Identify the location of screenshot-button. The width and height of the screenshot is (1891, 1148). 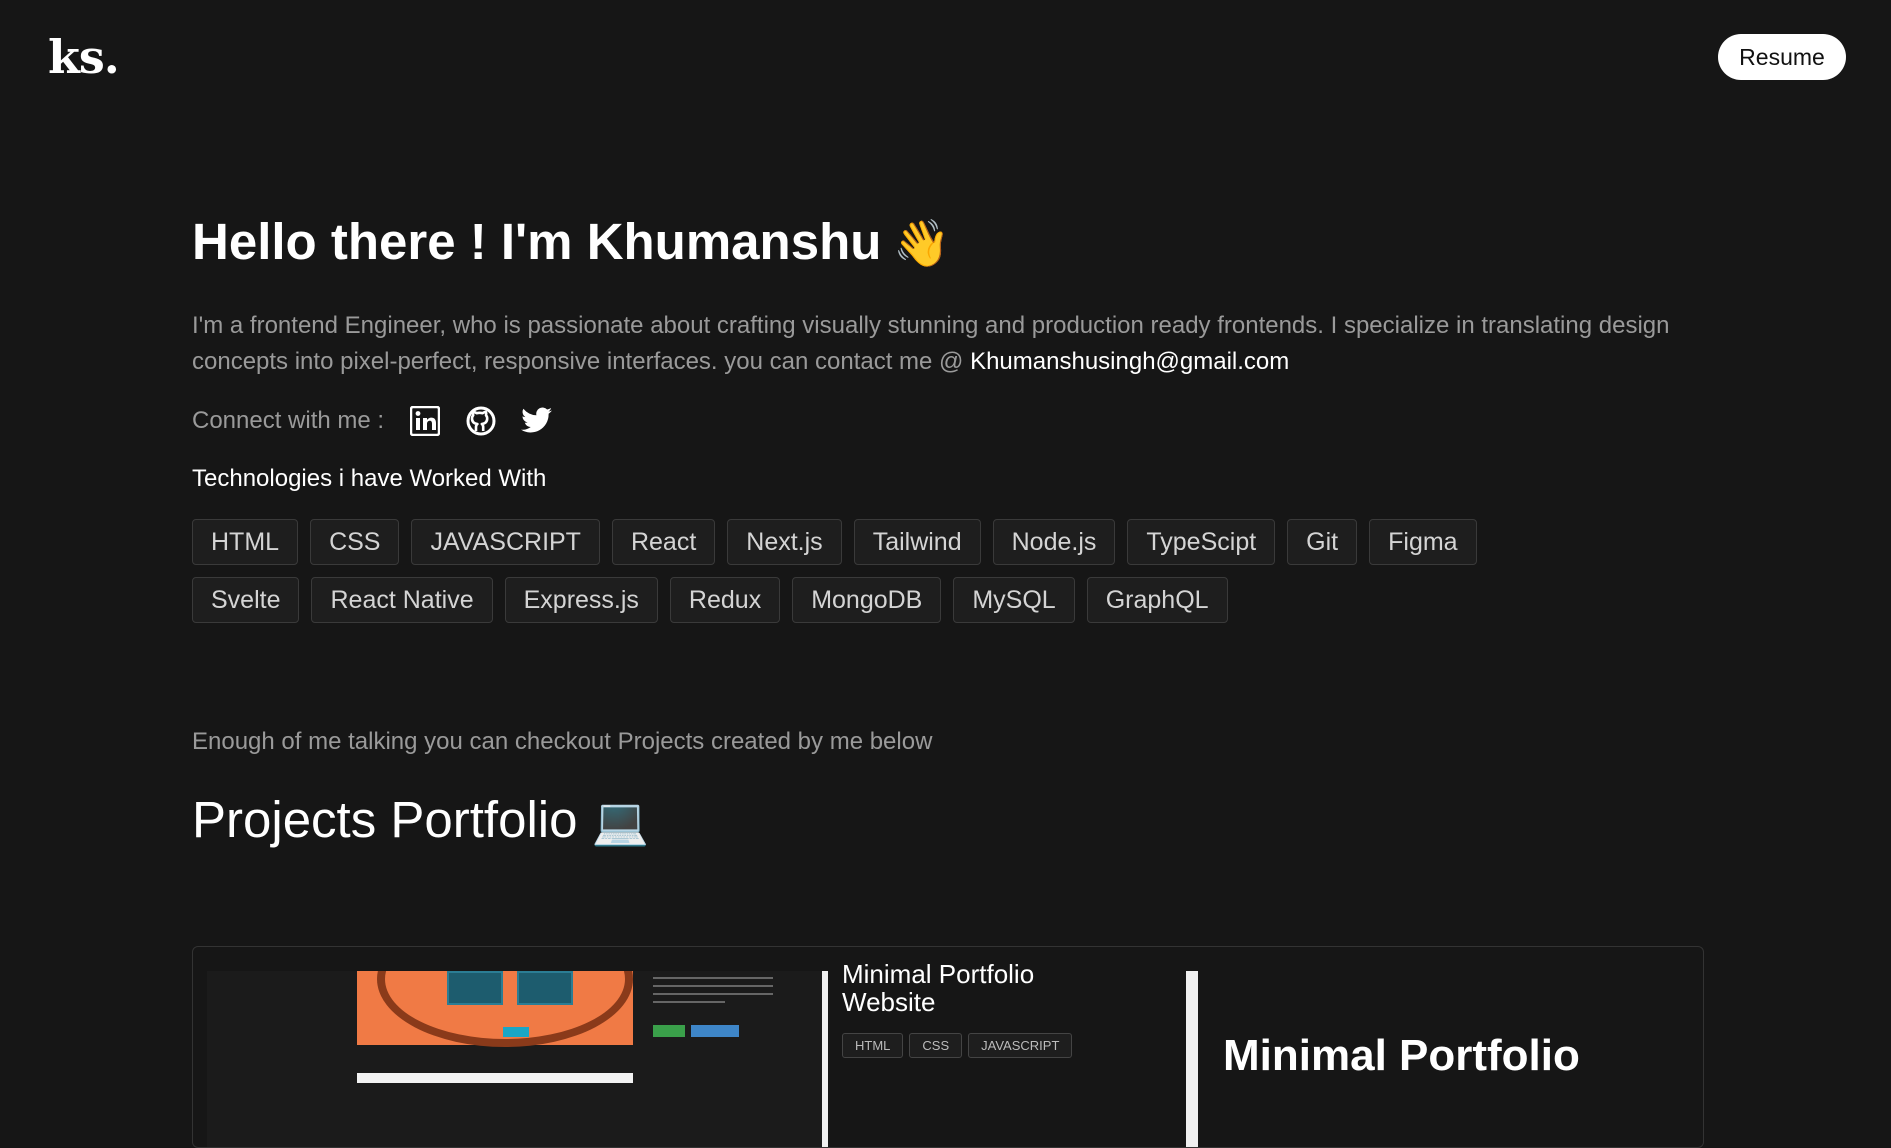
(516, 1032).